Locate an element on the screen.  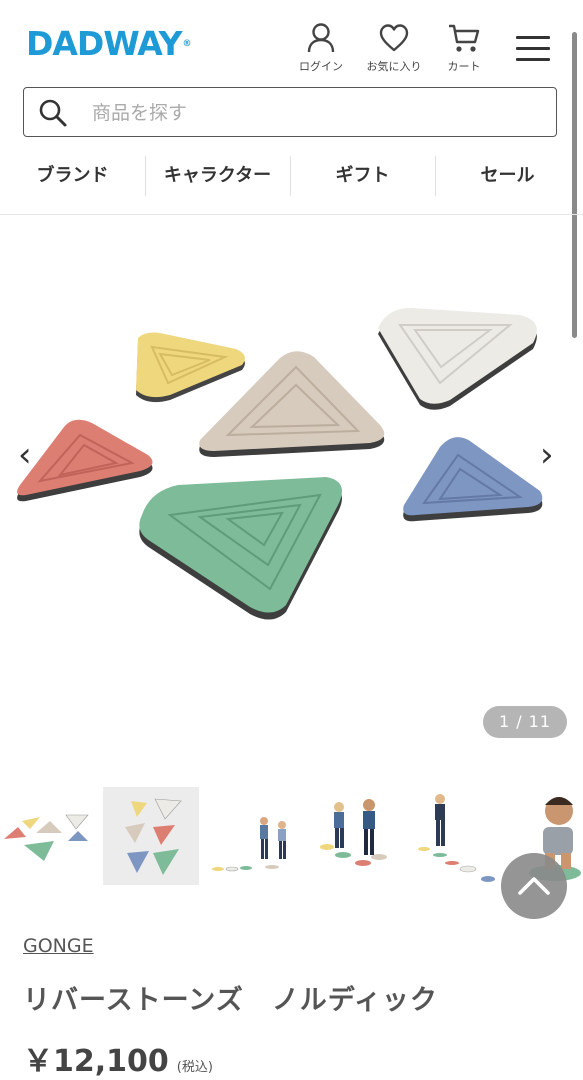
white-stone is located at coordinates (457, 358).